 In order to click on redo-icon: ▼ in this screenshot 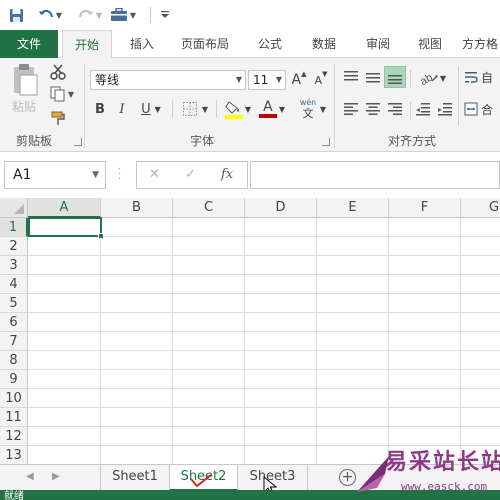, I will do `click(90, 15)`.